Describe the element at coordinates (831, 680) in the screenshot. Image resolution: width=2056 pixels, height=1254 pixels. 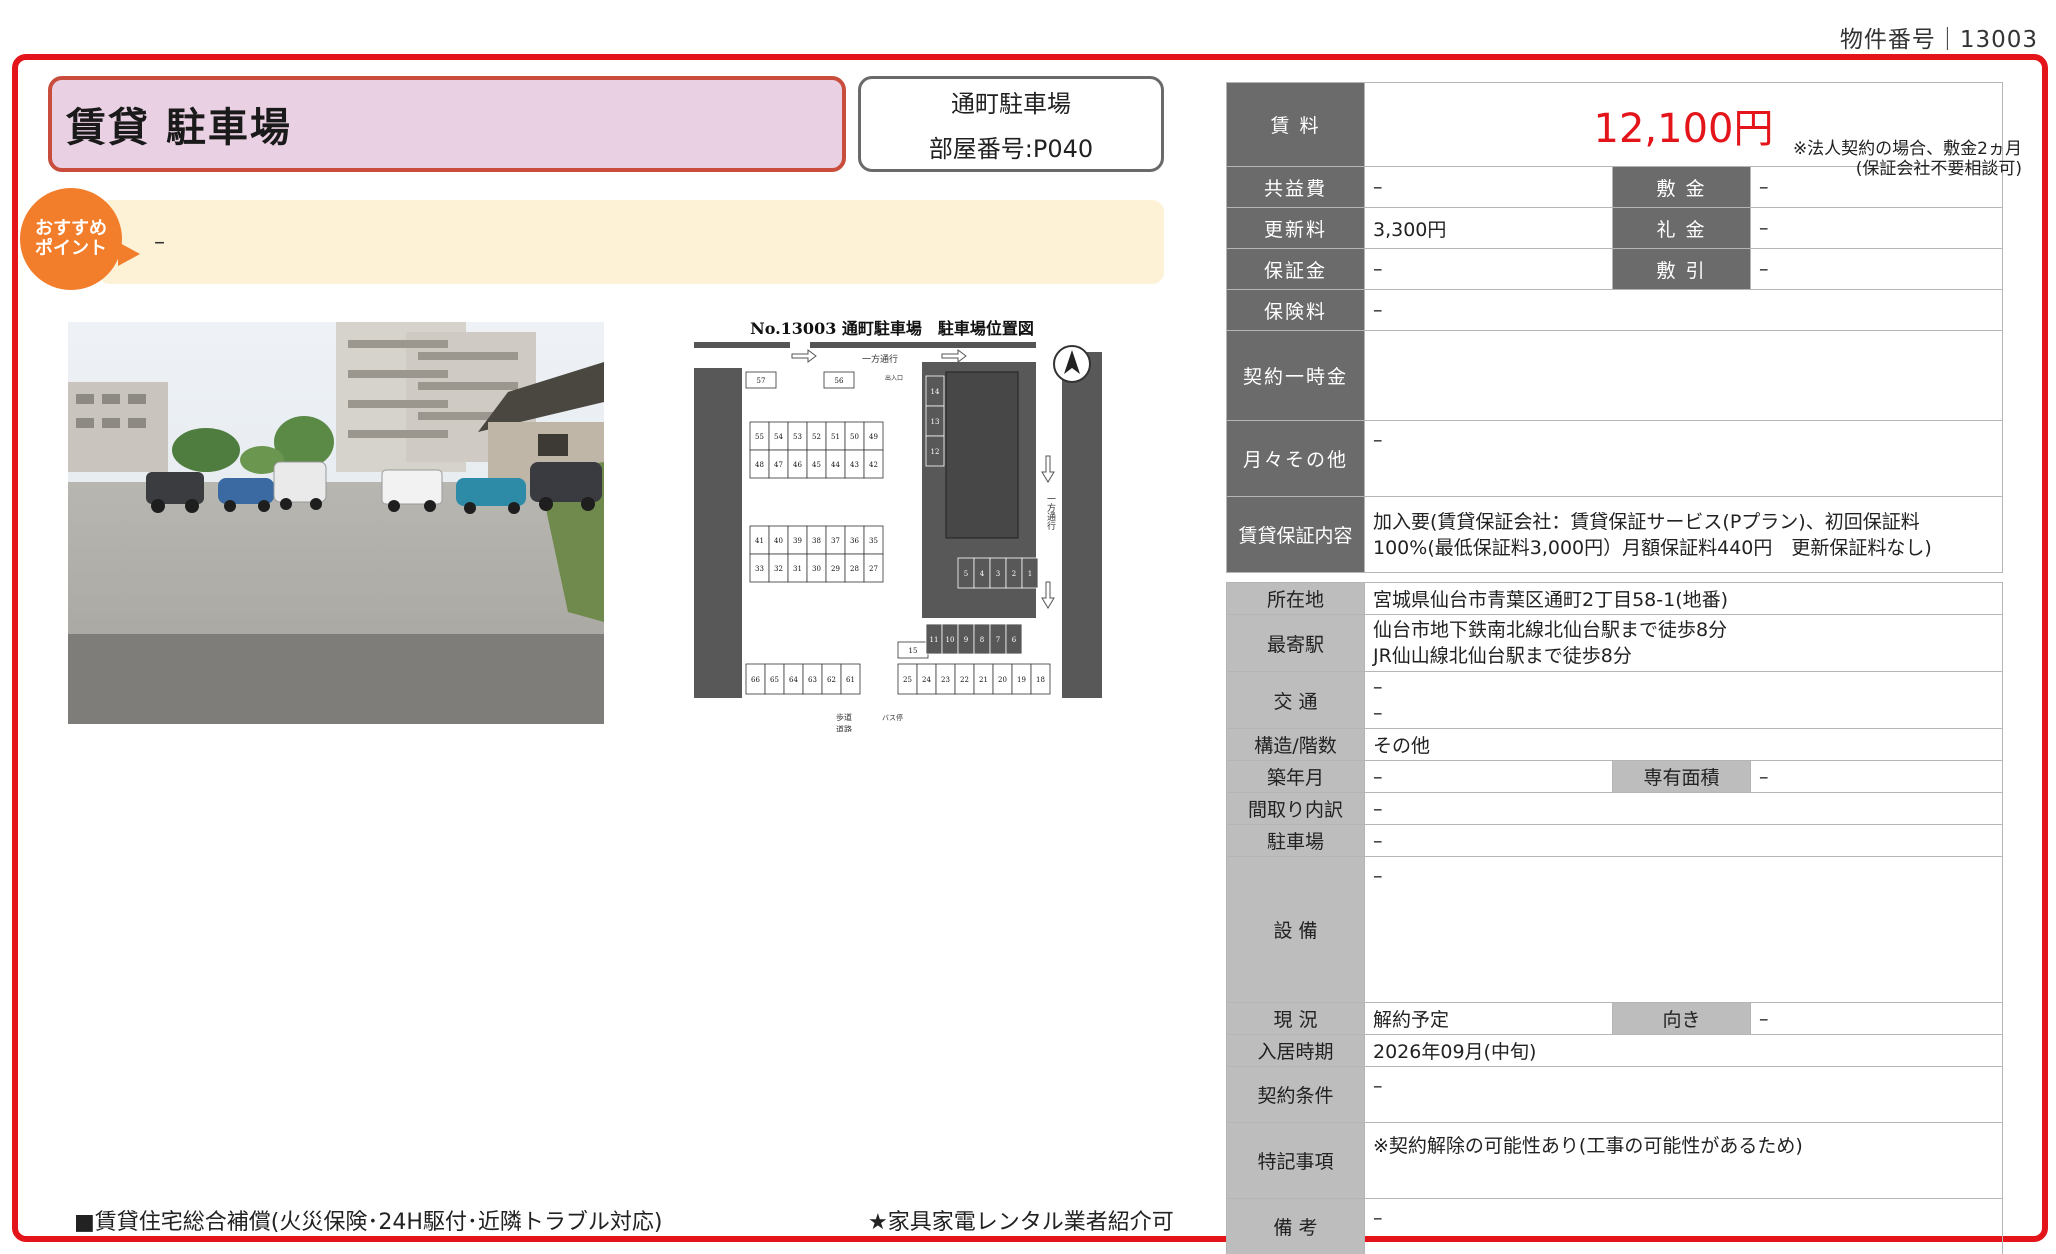
I see `parking-spot-label-62: 62` at that location.